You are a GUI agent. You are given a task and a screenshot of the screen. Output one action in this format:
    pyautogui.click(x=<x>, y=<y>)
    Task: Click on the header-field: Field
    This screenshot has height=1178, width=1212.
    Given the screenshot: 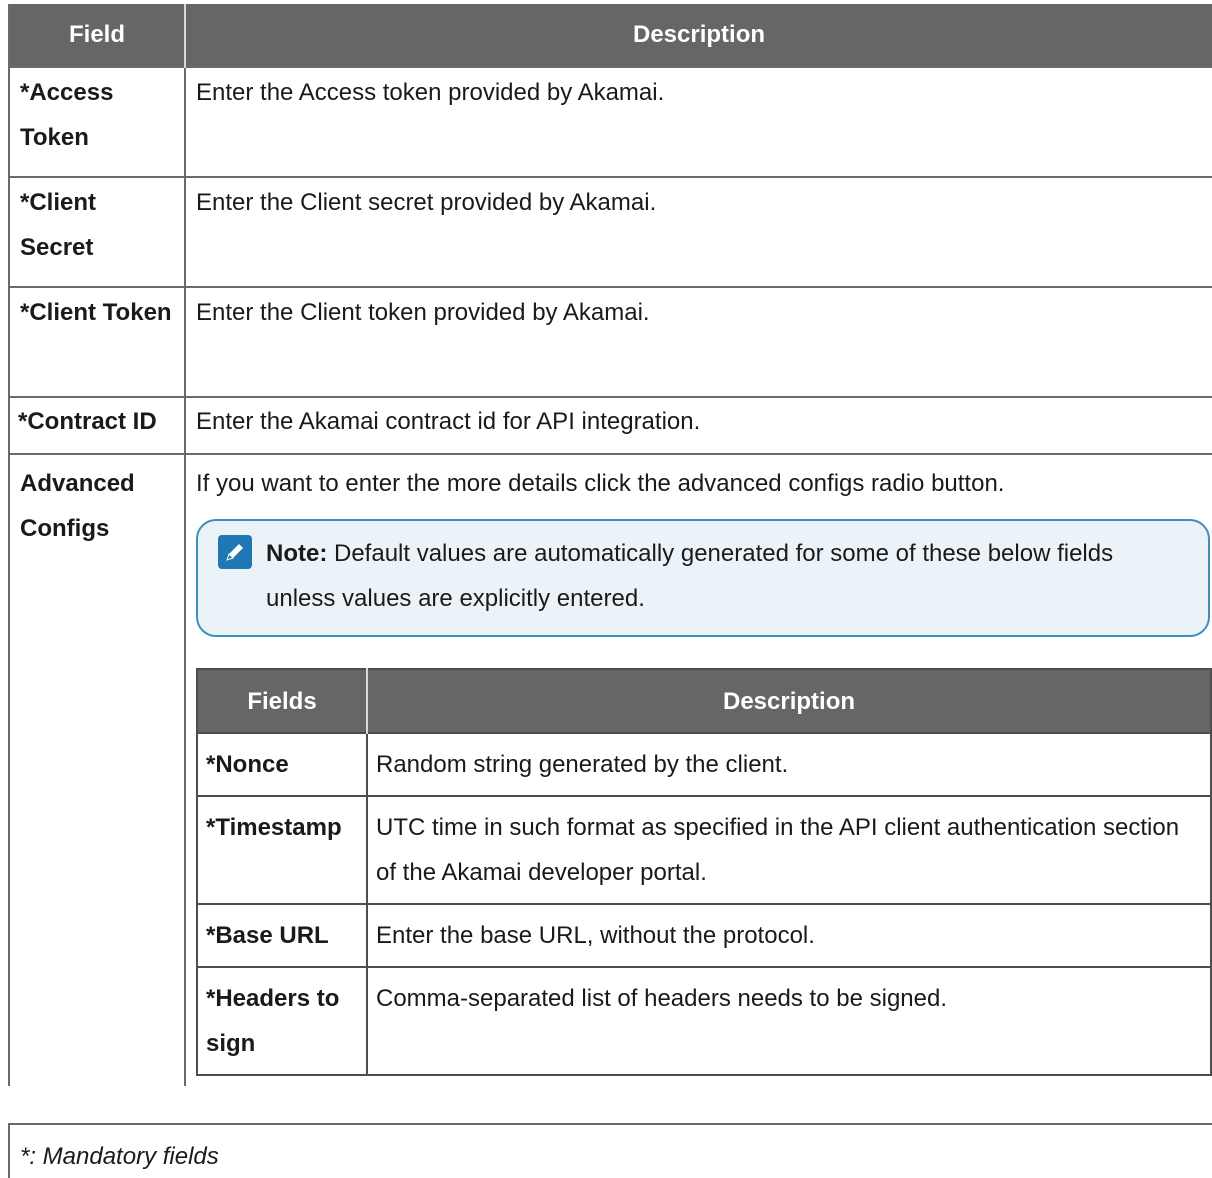 What is the action you would take?
    pyautogui.click(x=97, y=35)
    